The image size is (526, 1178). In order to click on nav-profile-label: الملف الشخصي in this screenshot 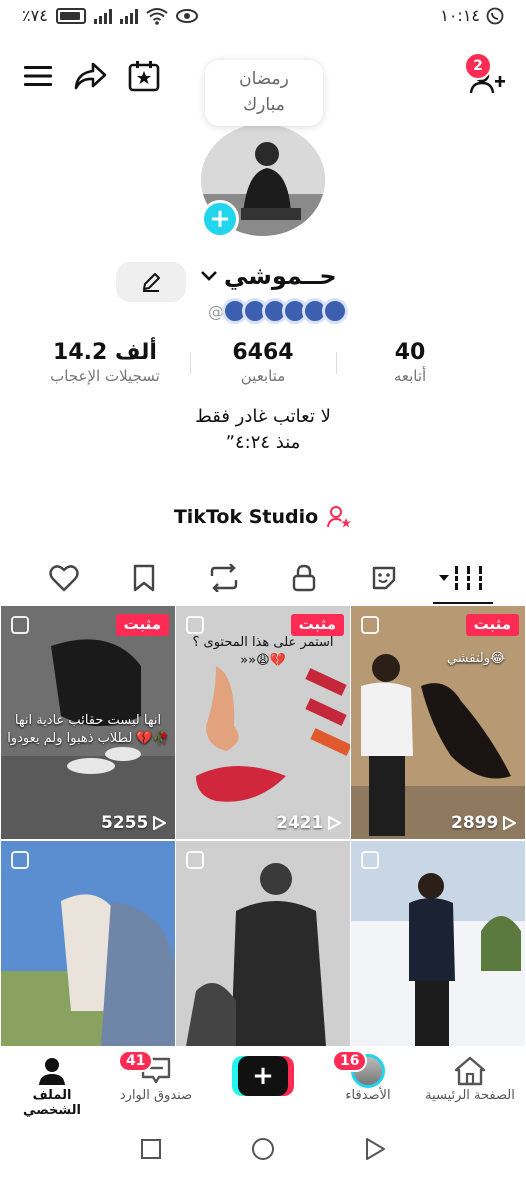, I will do `click(52, 1103)`.